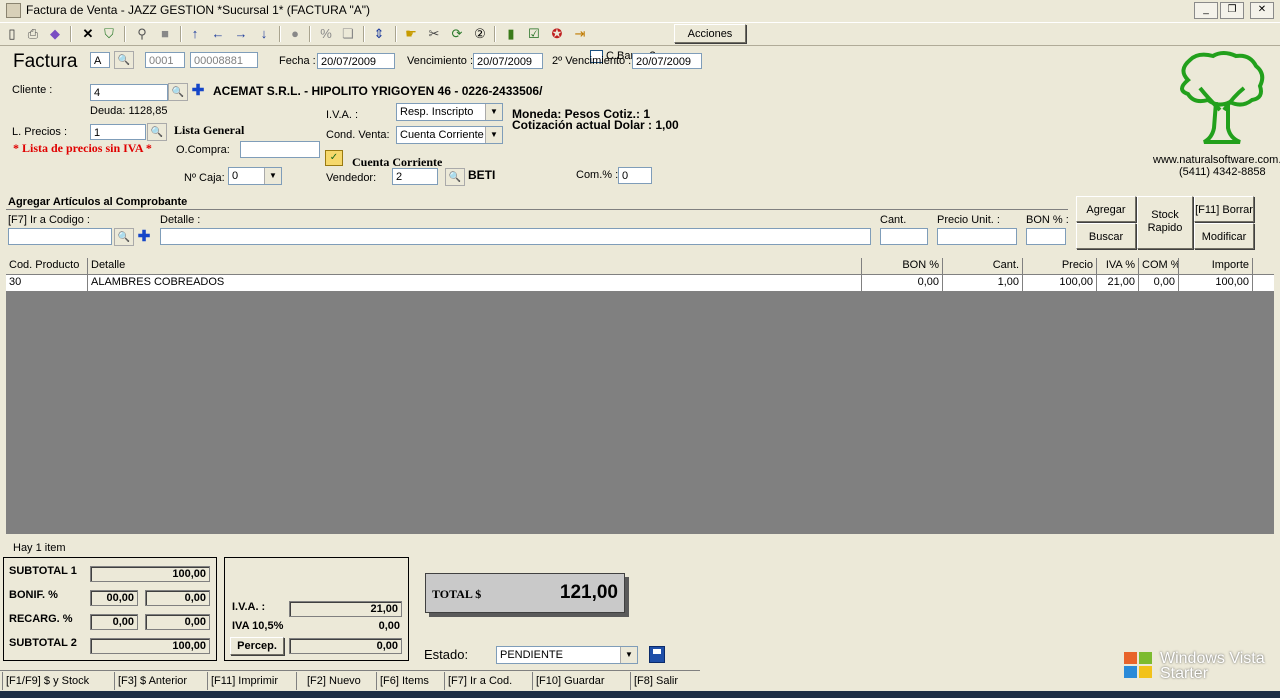 The height and width of the screenshot is (698, 1280). What do you see at coordinates (402, 681) in the screenshot?
I see `fkey-items: [F6] Items` at bounding box center [402, 681].